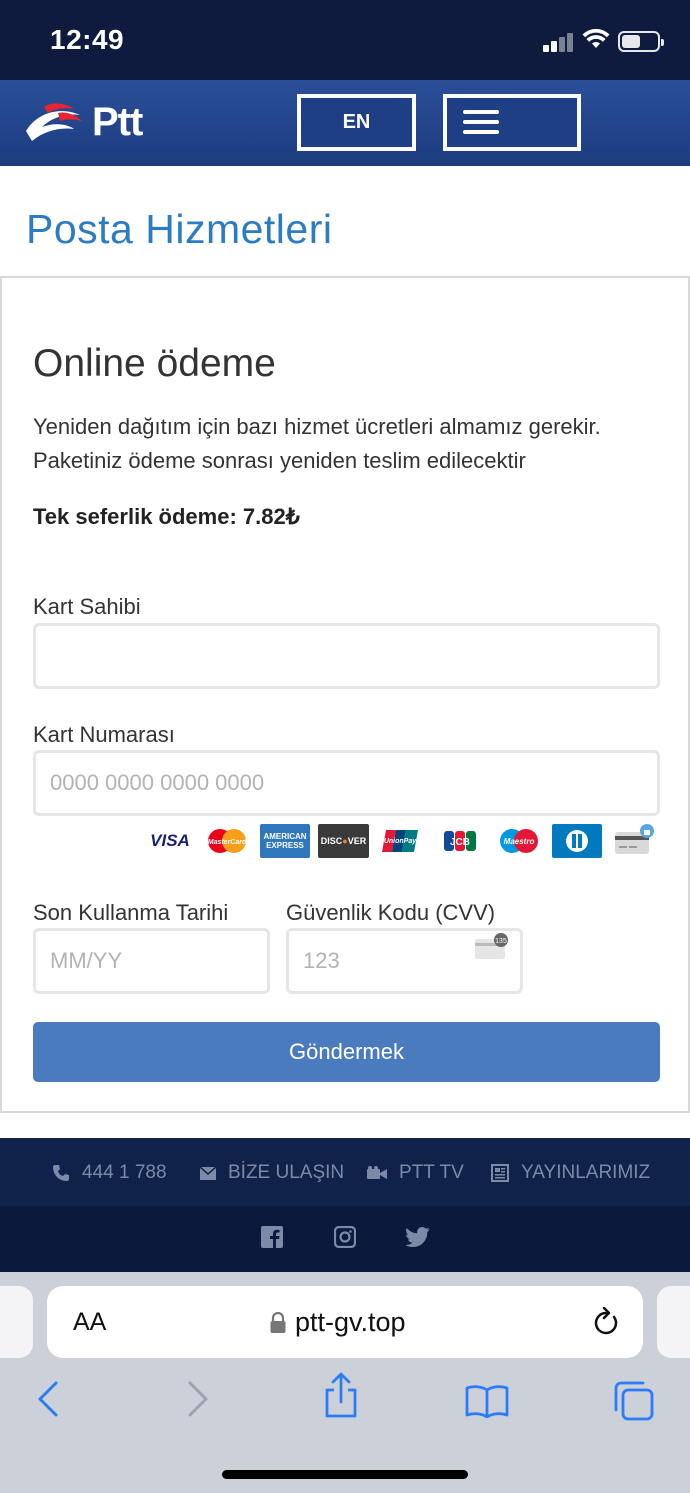 The height and width of the screenshot is (1493, 690). Describe the element at coordinates (285, 841) in the screenshot. I see `amex-icon: AMERICAN EXPRESS` at that location.